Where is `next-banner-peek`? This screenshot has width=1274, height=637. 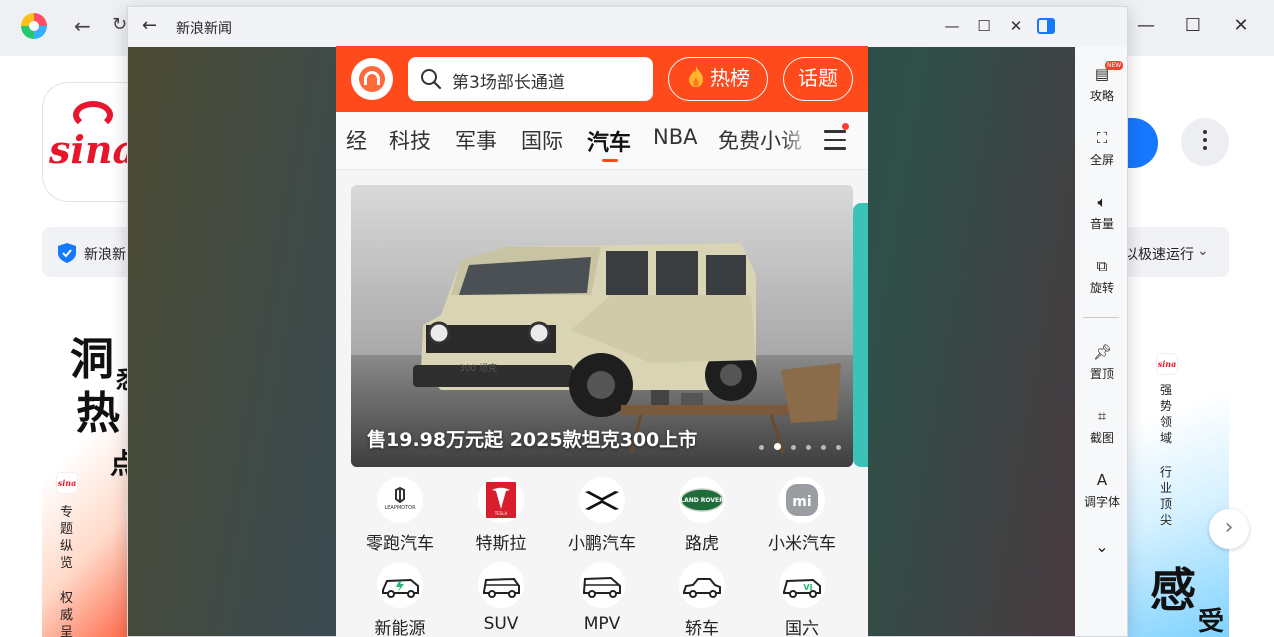 next-banner-peek is located at coordinates (860, 335).